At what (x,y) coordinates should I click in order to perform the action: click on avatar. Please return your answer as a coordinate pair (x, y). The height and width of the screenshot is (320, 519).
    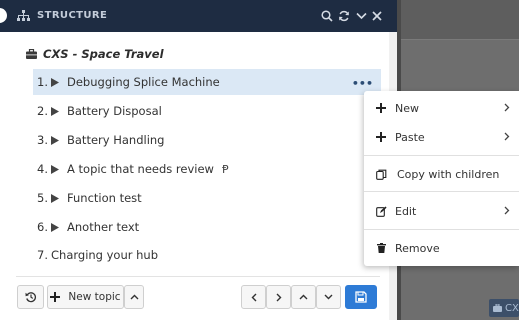
    Looking at the image, I should click on (3, 15).